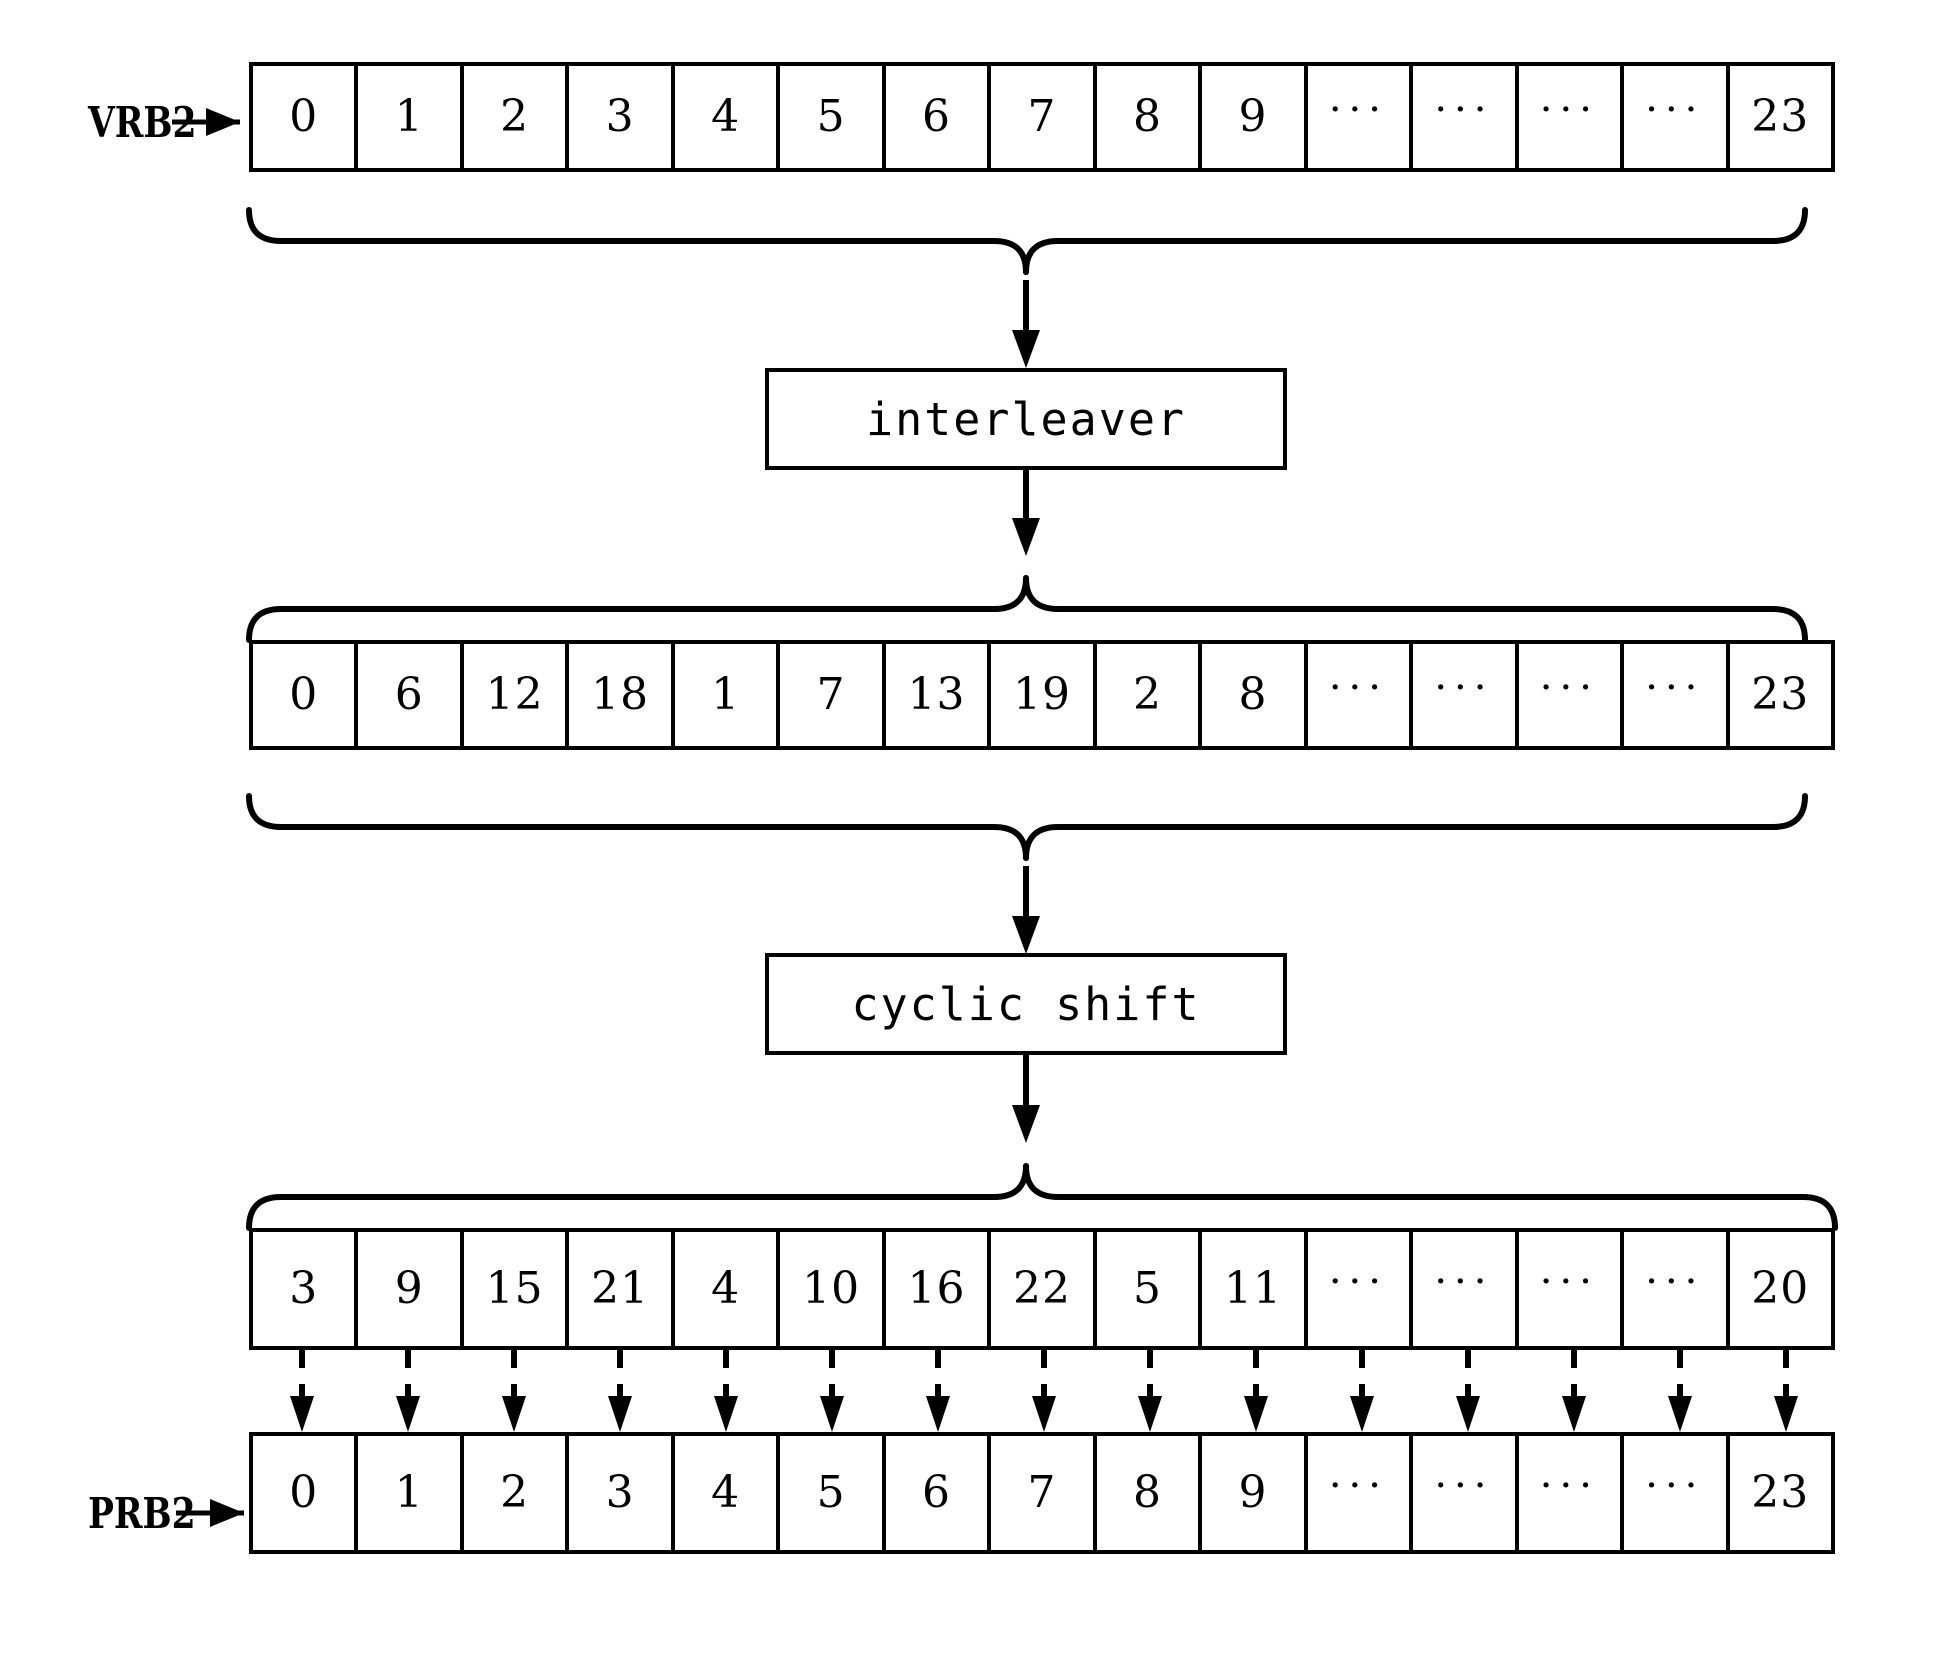  I want to click on cell: 21, so click(622, 1289).